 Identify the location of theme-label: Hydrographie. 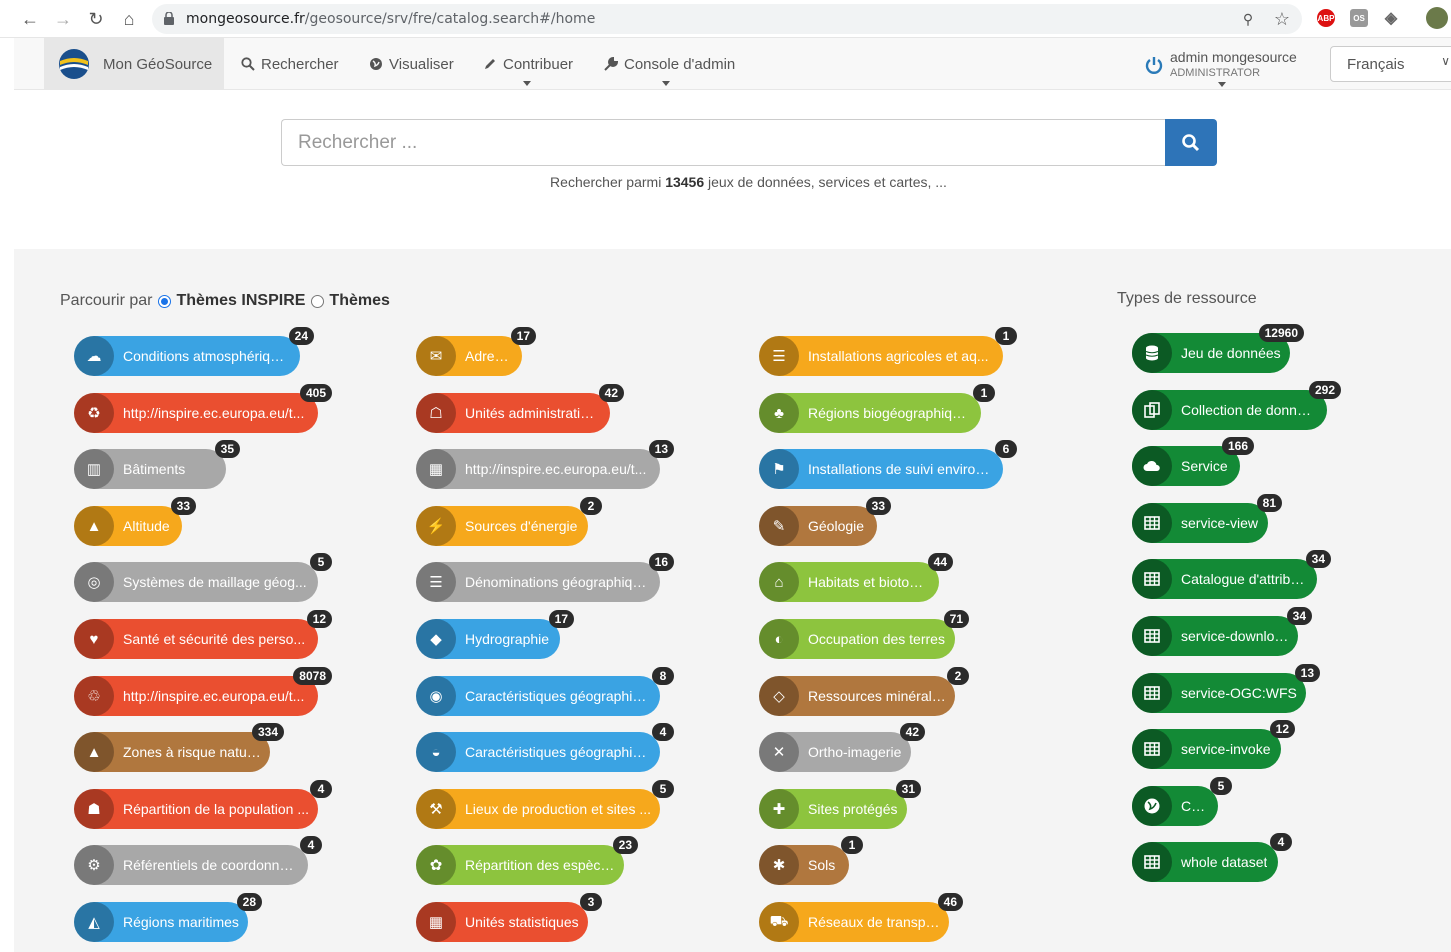
(507, 639).